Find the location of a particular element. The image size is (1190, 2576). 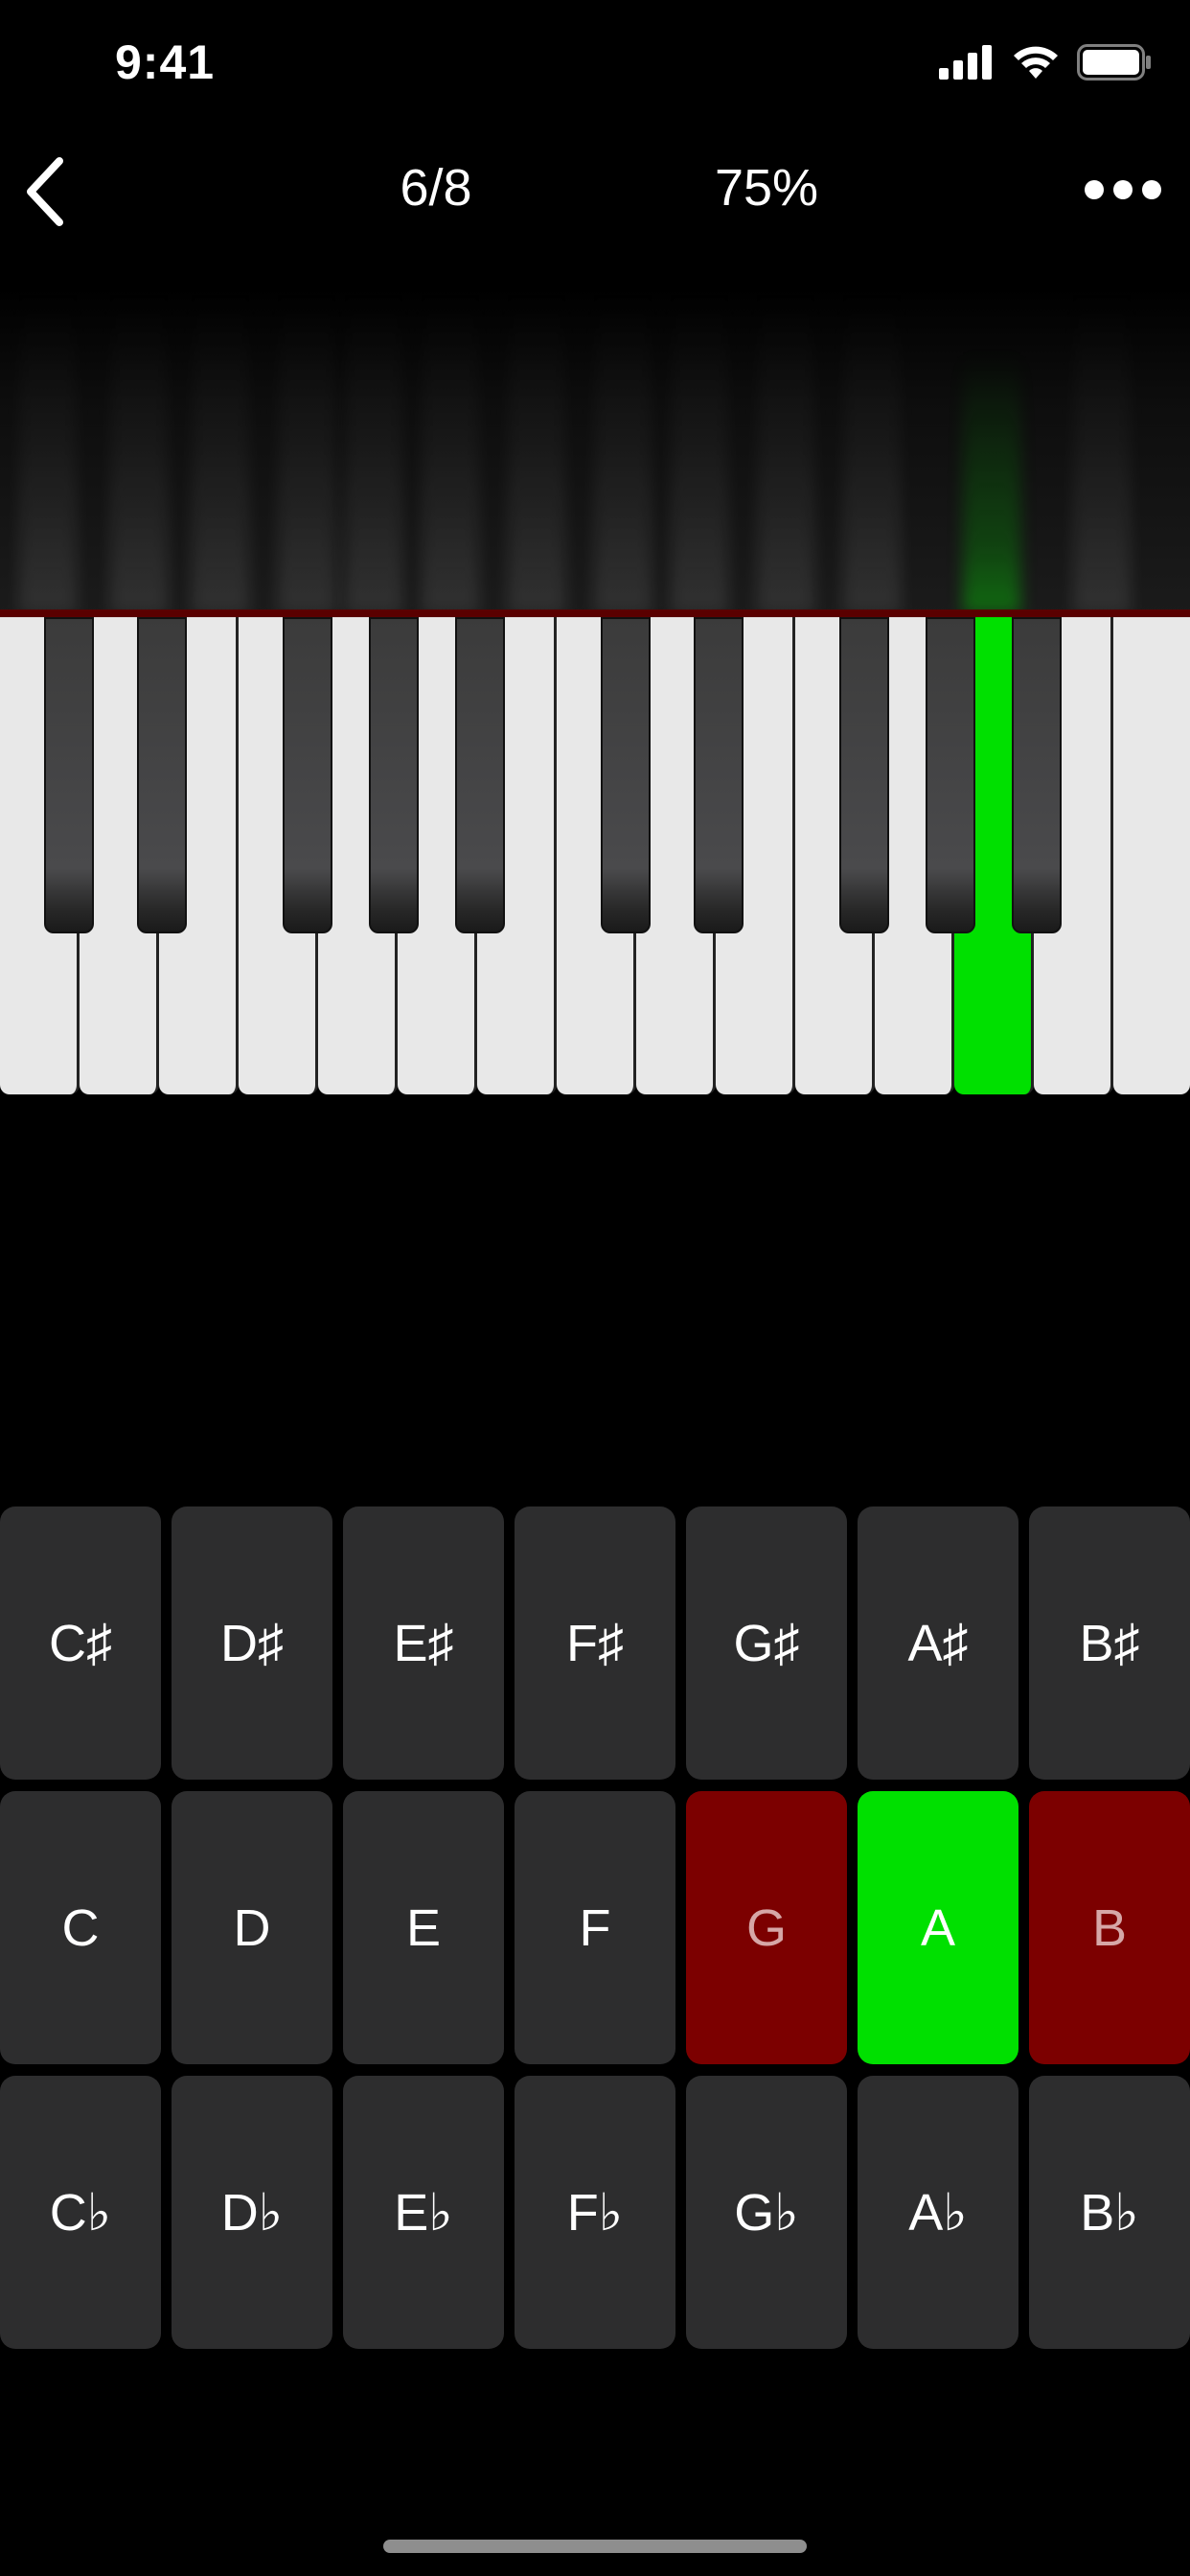

answer-g-flat: G♭ is located at coordinates (766, 2212).